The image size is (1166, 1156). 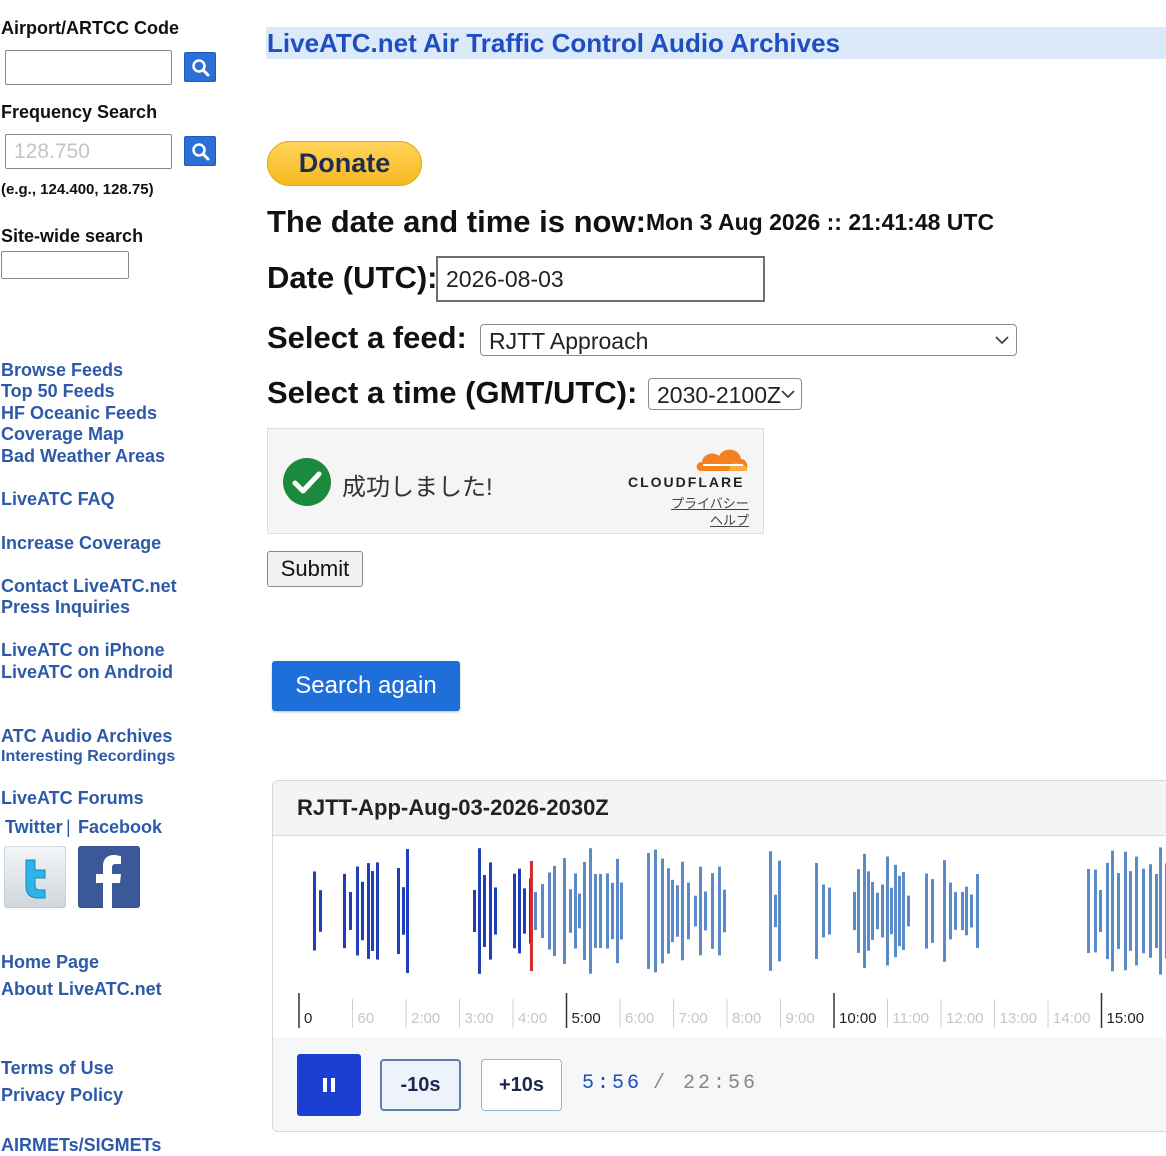 What do you see at coordinates (65, 607) in the screenshot?
I see `nav-press-inquiries: Press Inquiries` at bounding box center [65, 607].